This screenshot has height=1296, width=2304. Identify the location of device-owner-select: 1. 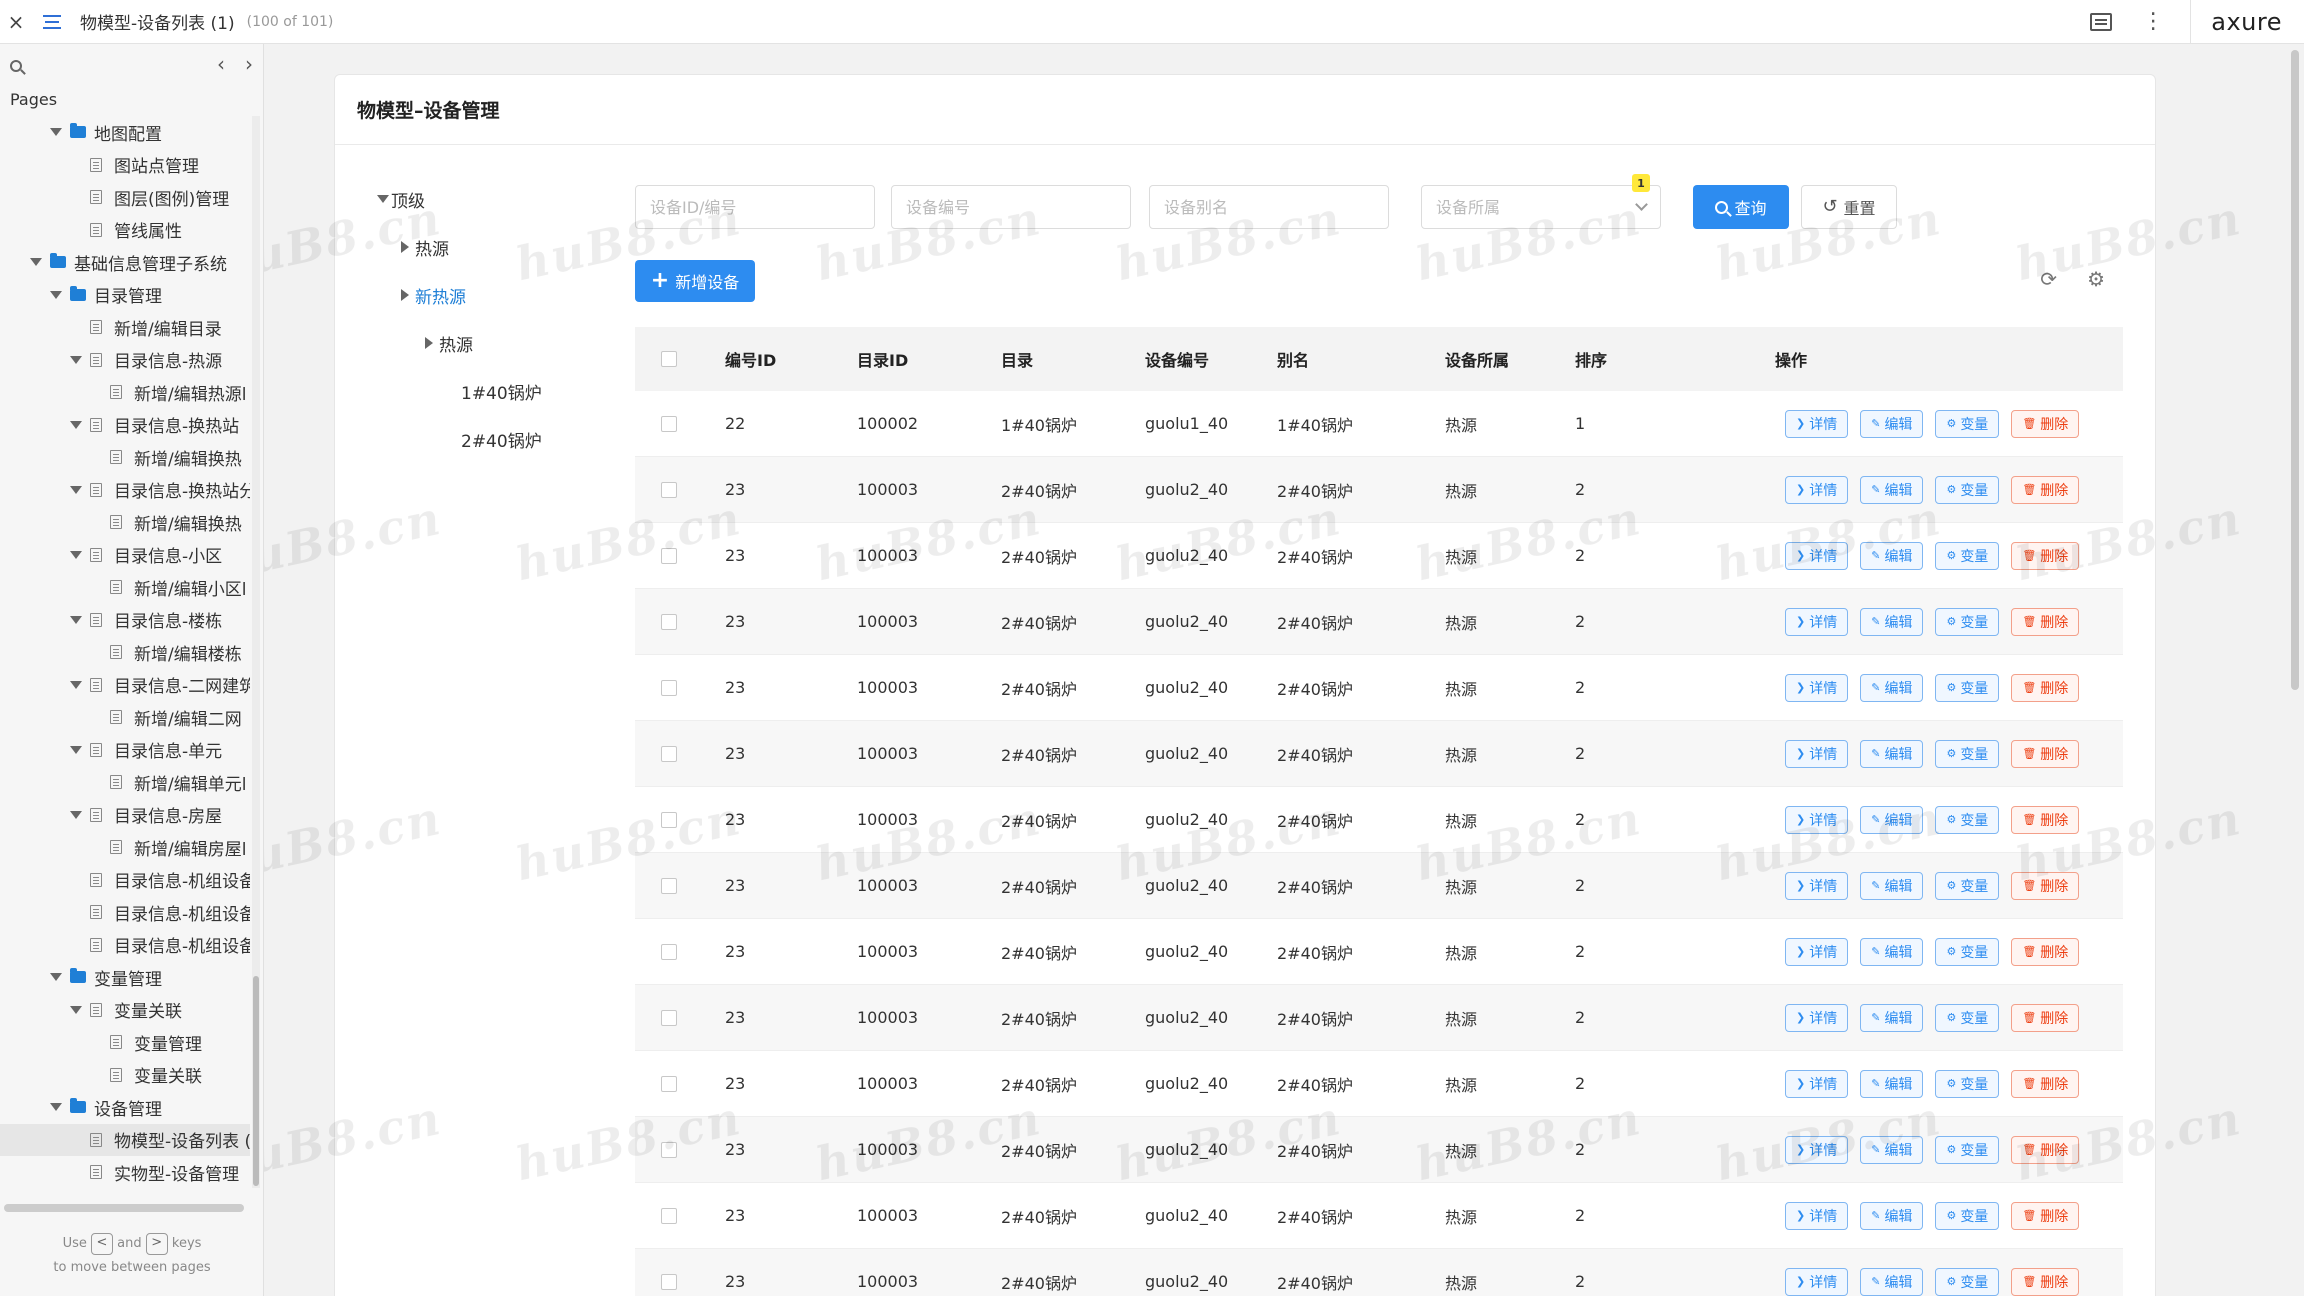
(1541, 201).